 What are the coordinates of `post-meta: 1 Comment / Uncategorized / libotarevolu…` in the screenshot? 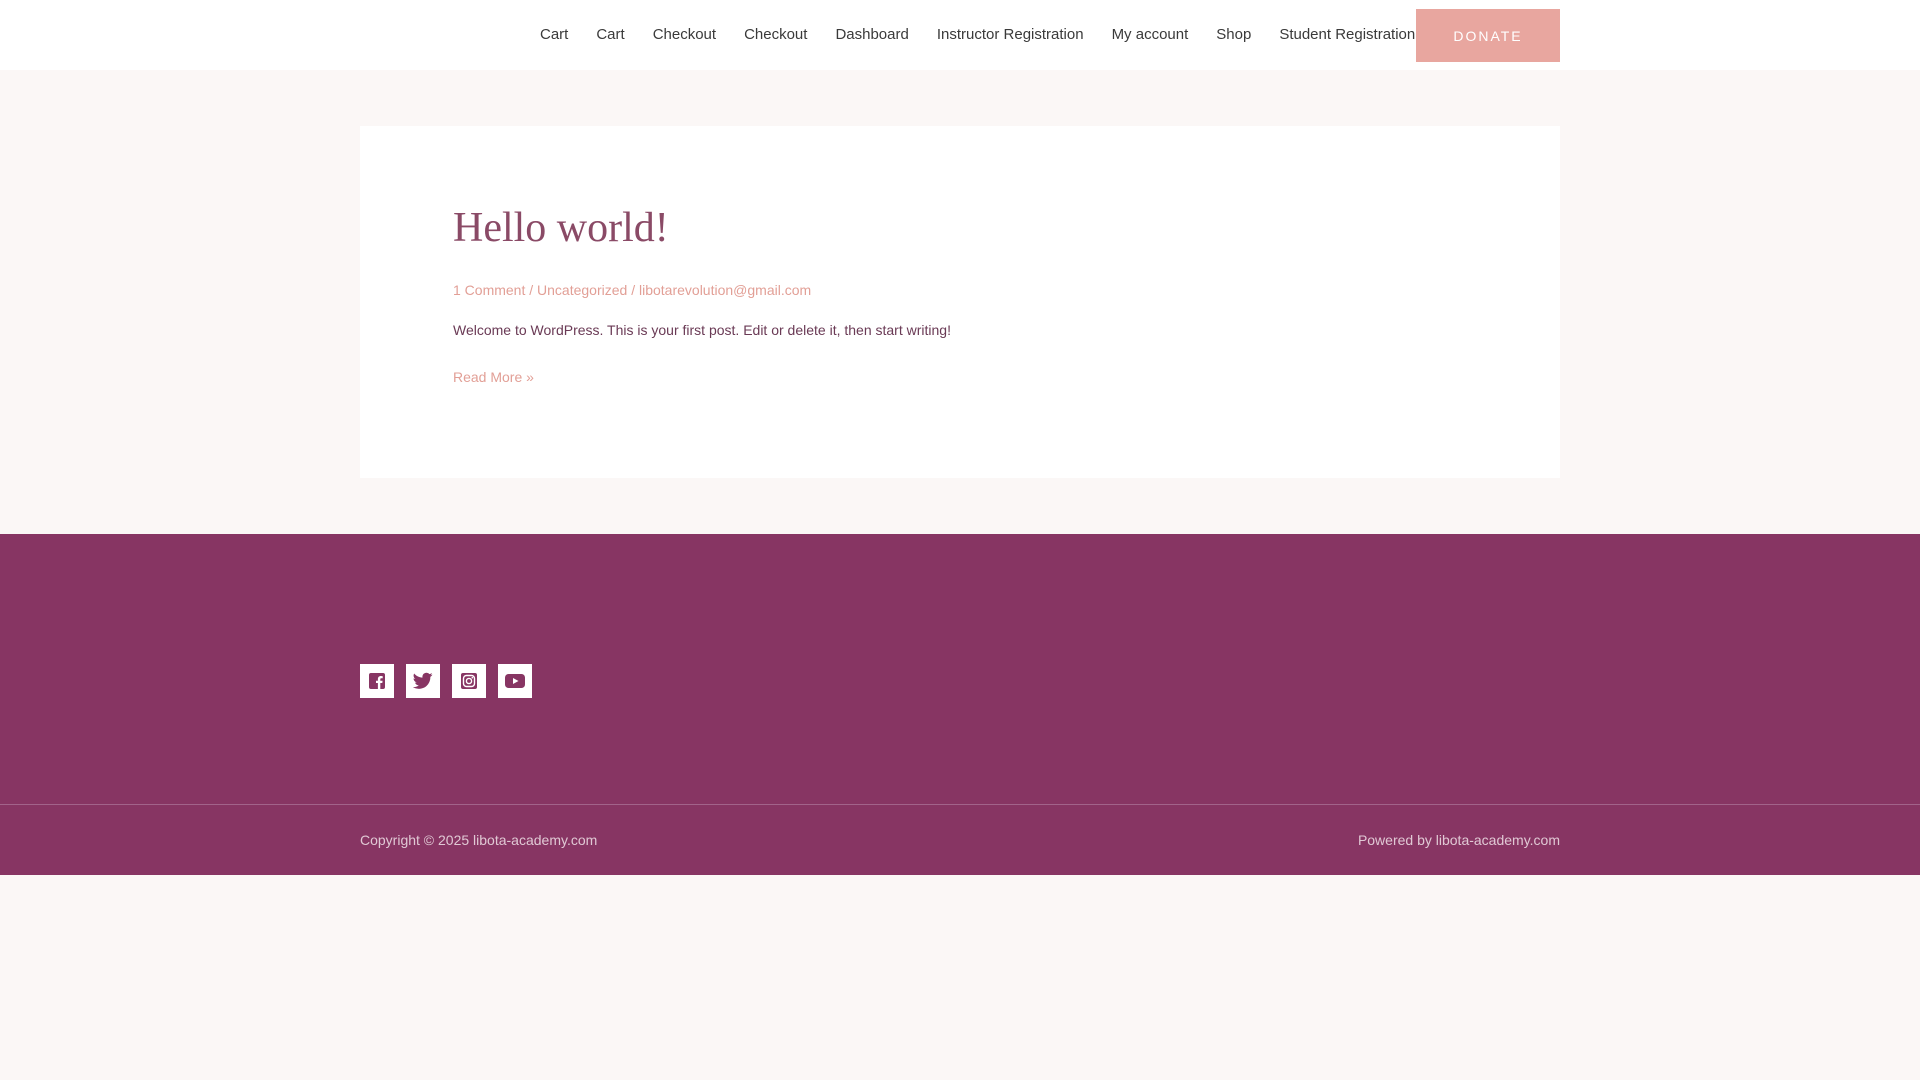 It's located at (632, 290).